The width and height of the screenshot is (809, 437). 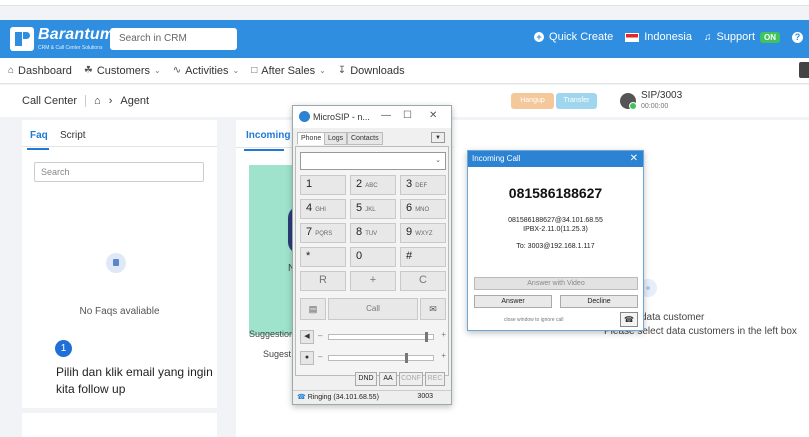 I want to click on nav-activities: ∿ Activities ⌄, so click(x=206, y=71).